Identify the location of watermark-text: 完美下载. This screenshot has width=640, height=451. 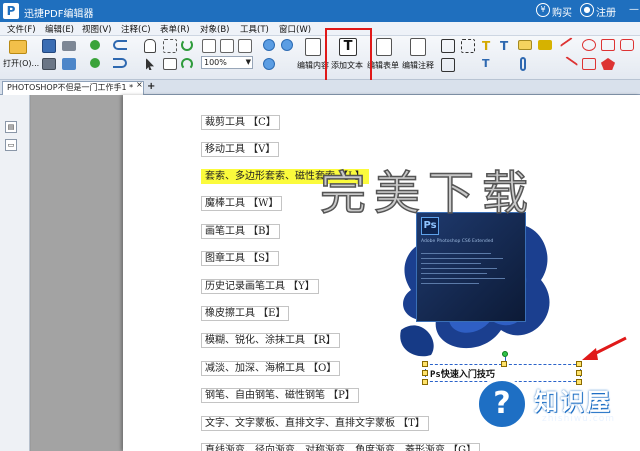
(427, 193).